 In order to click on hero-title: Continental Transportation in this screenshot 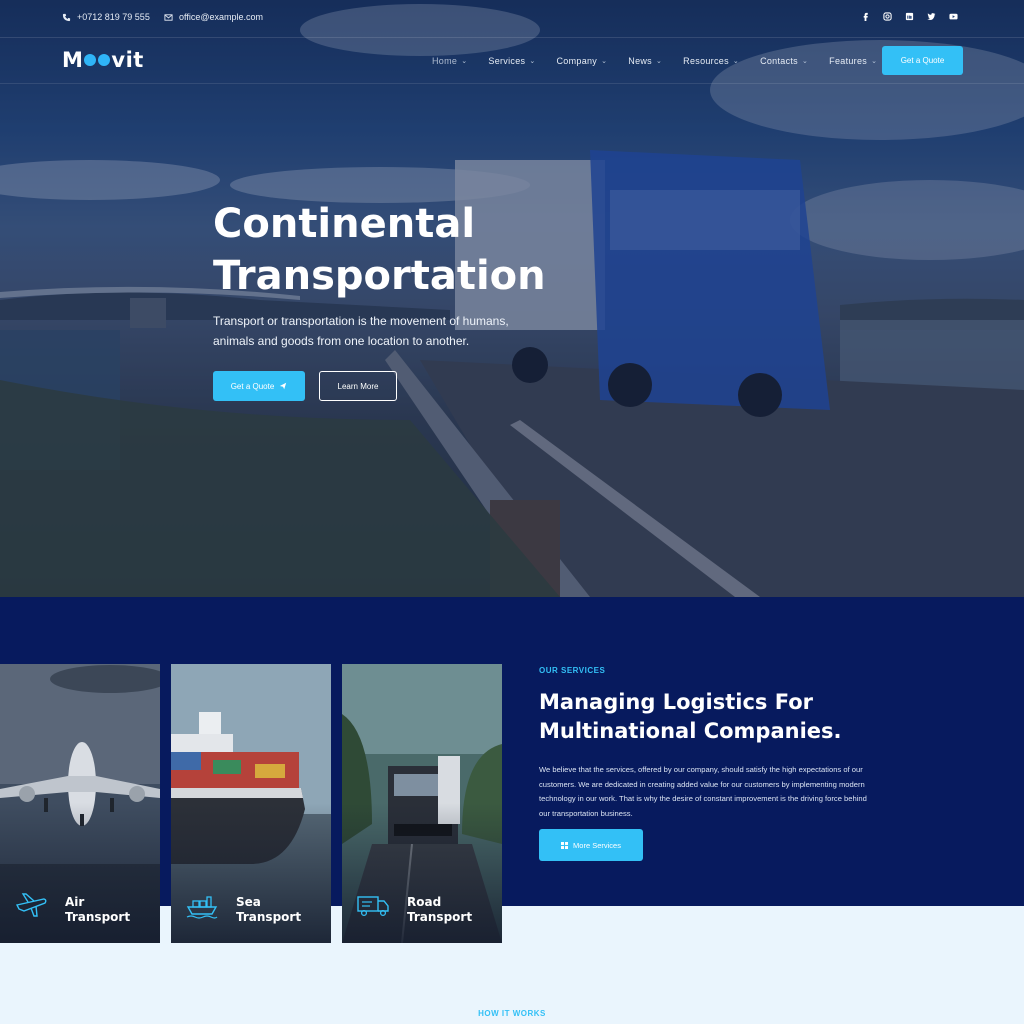, I will do `click(413, 250)`.